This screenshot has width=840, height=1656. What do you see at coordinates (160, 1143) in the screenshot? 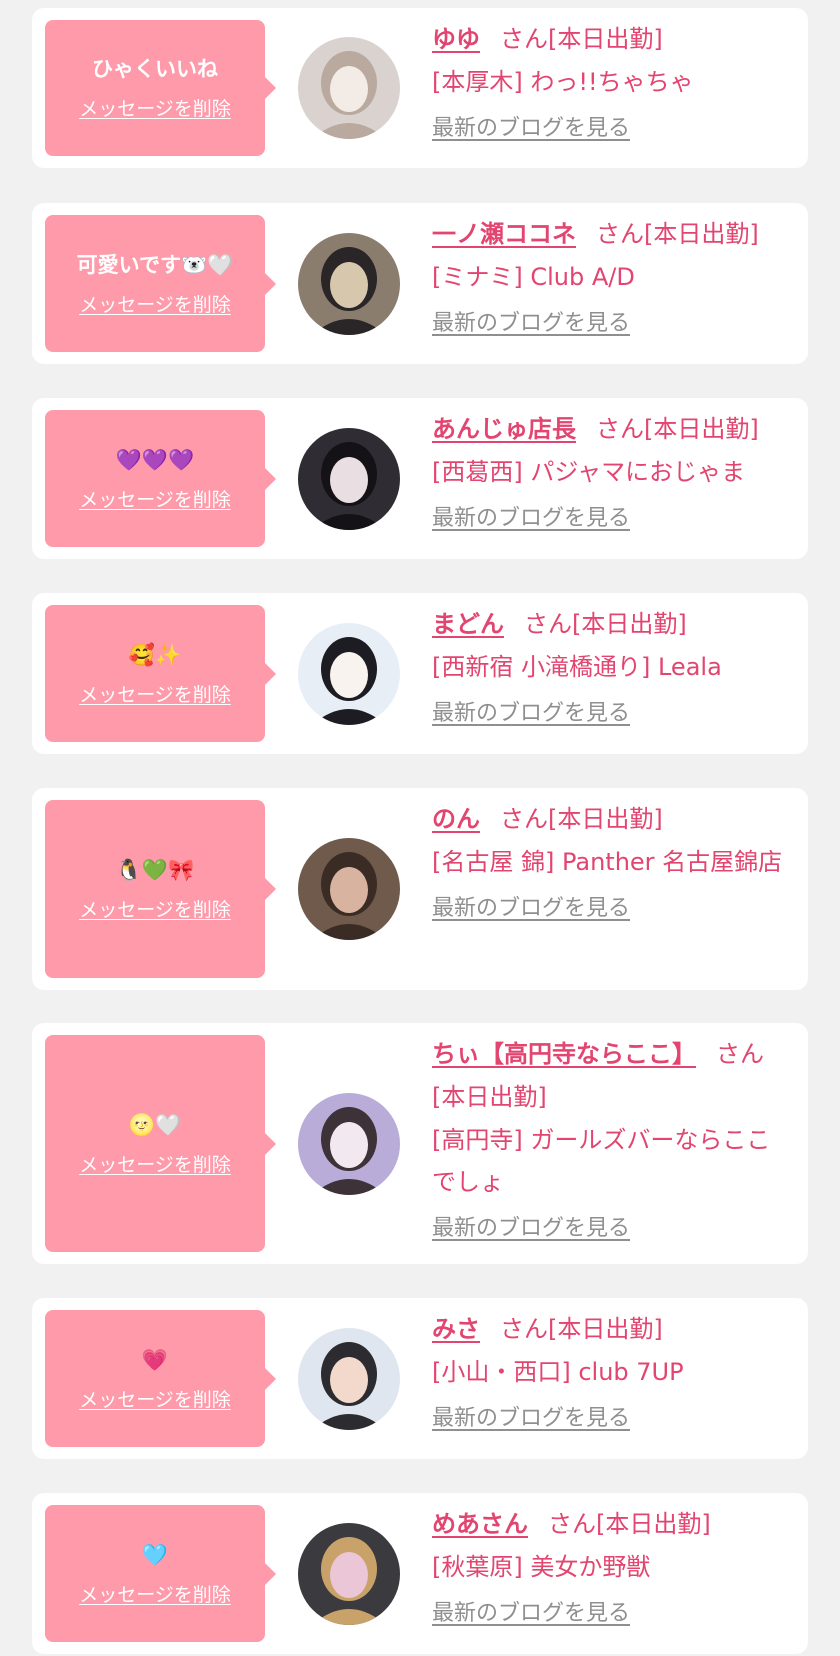
I see `message-bubble: 🌝🤍 メッセージを削除` at bounding box center [160, 1143].